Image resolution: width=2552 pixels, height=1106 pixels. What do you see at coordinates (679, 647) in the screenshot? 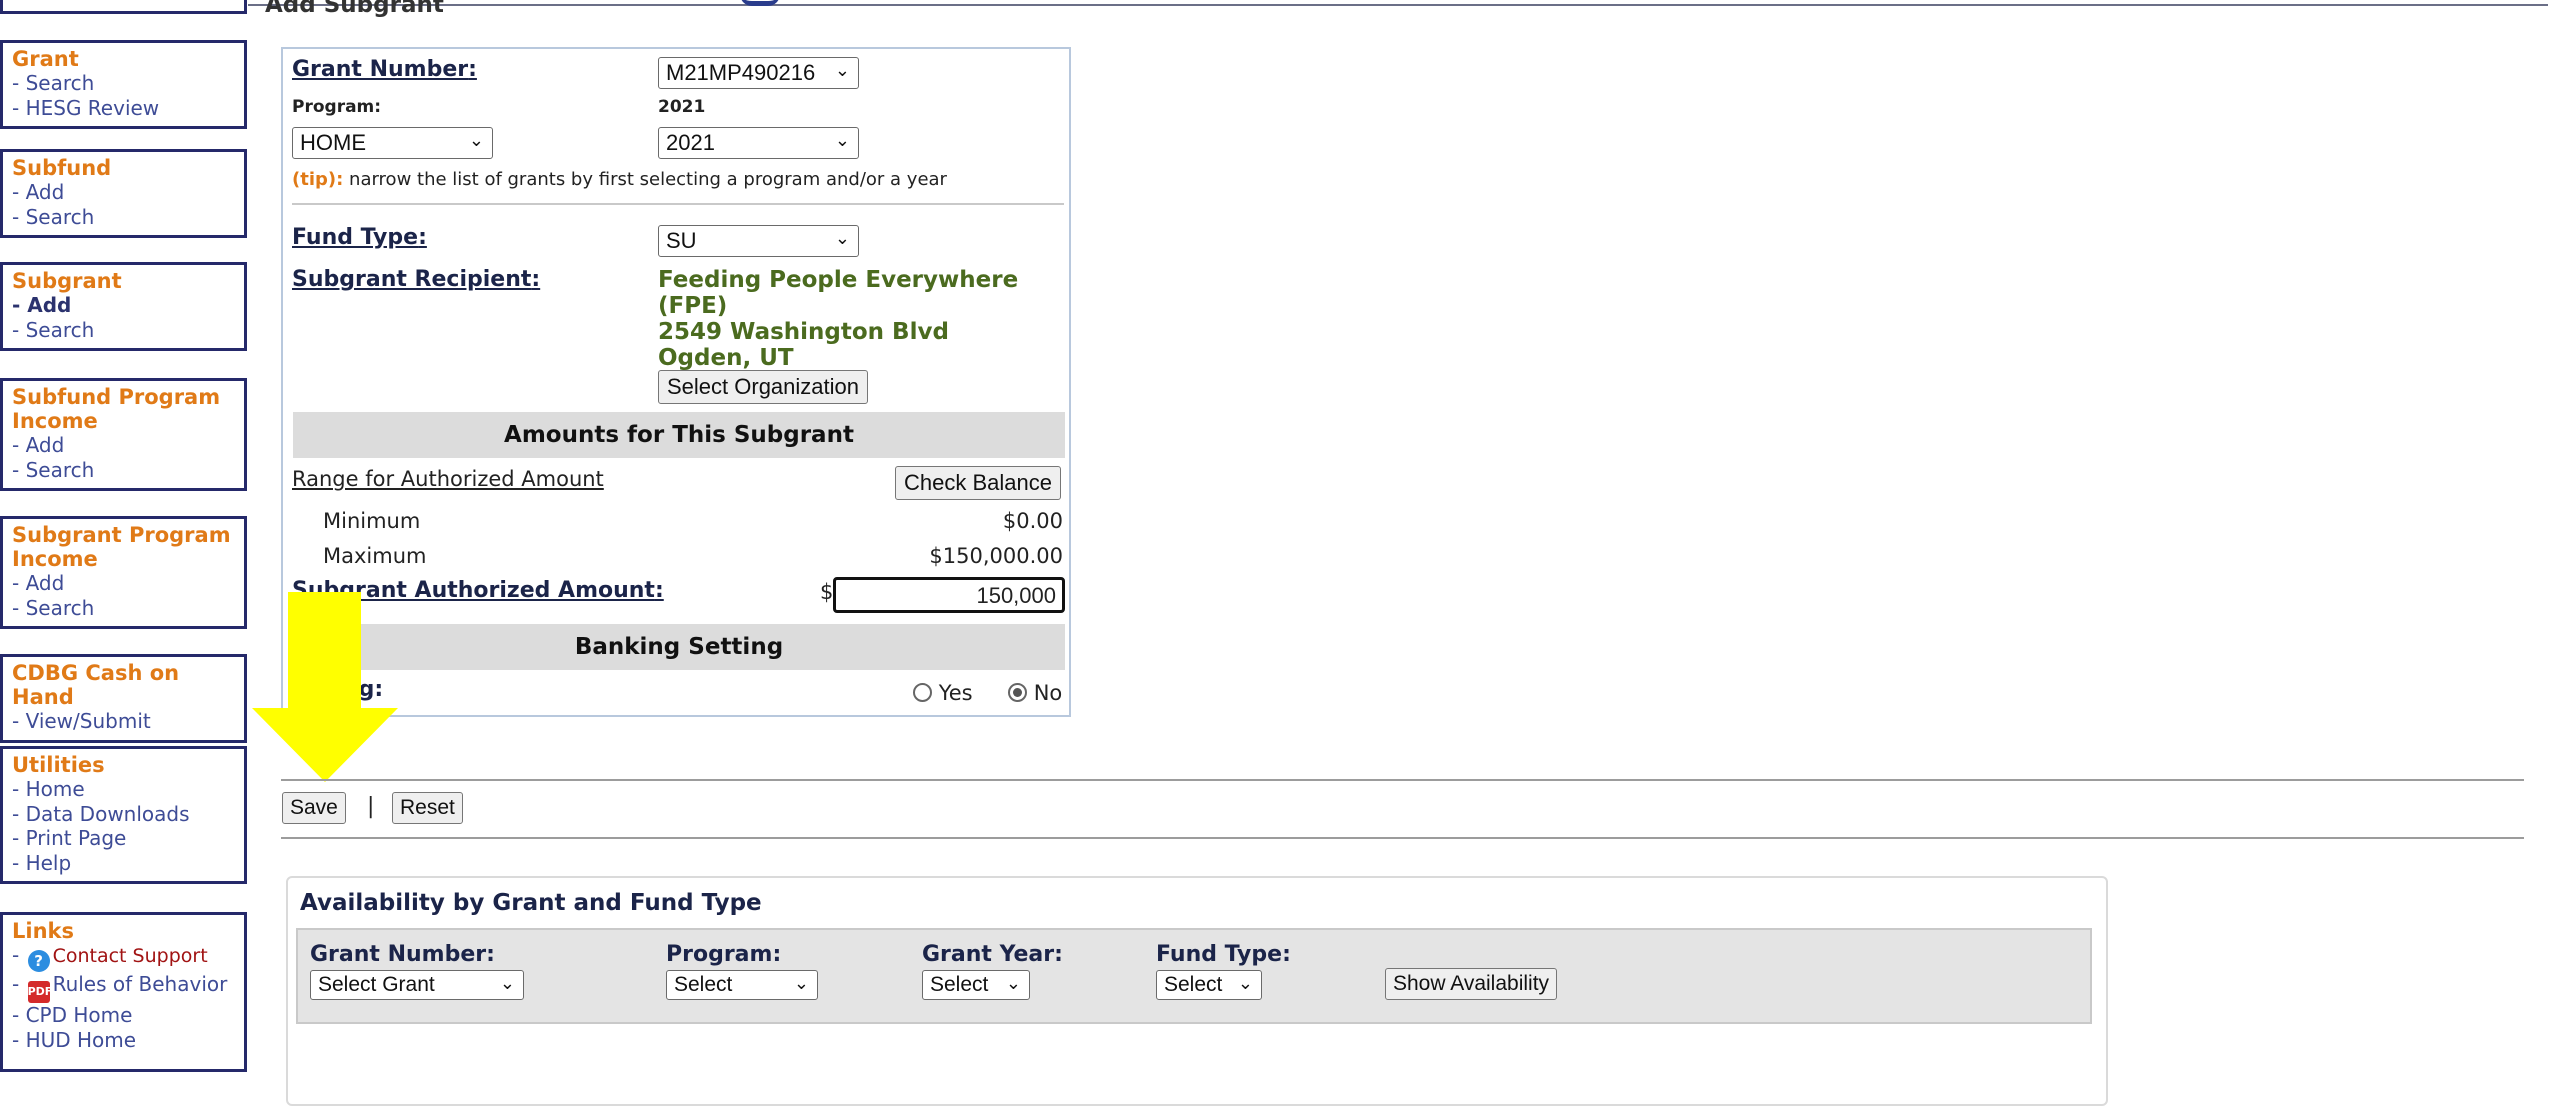
I see `banking-header: Banking Setting` at bounding box center [679, 647].